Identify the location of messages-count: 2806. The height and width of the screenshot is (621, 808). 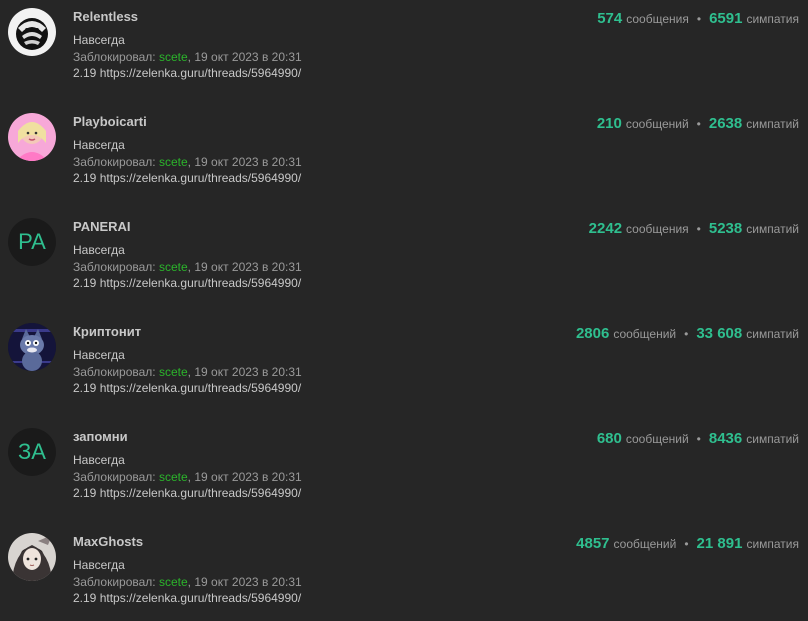
(592, 333).